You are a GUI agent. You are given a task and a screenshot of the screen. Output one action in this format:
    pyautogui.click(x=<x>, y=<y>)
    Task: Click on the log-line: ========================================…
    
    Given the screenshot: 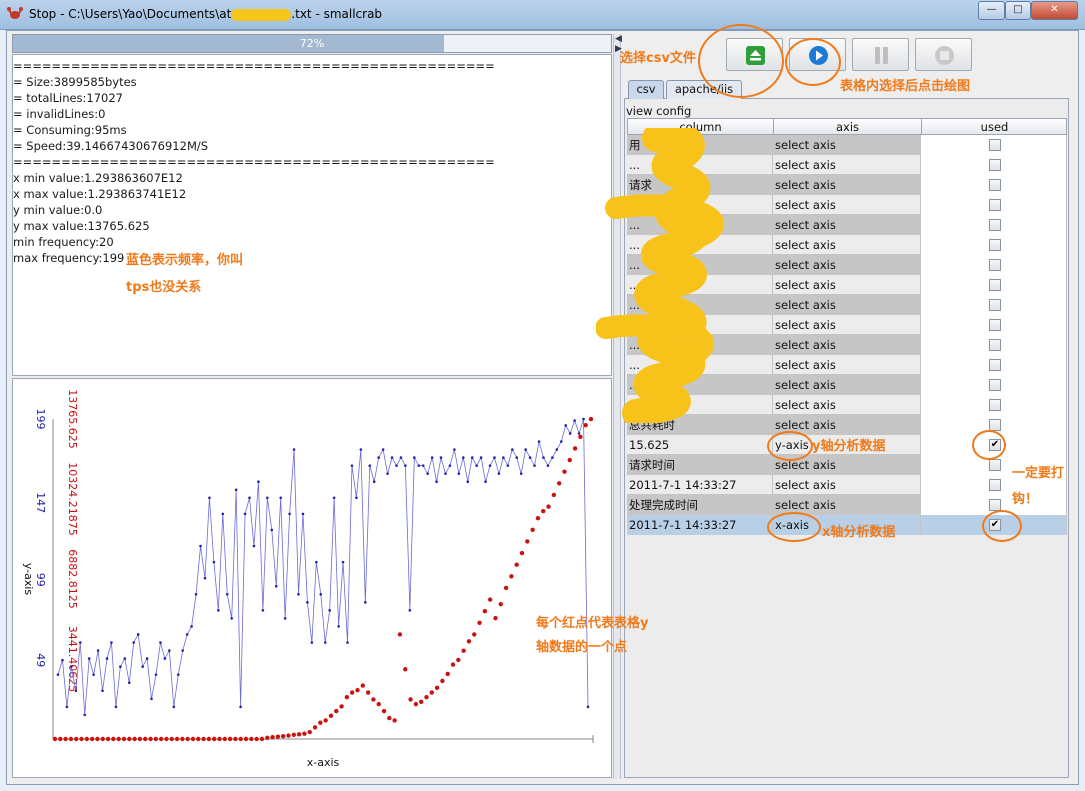 What is the action you would take?
    pyautogui.click(x=254, y=162)
    